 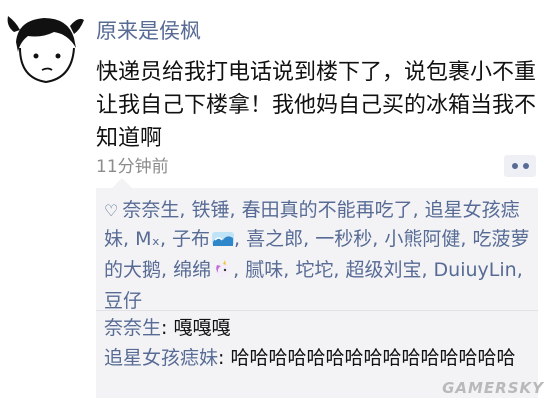 I want to click on divider, so click(x=317, y=310).